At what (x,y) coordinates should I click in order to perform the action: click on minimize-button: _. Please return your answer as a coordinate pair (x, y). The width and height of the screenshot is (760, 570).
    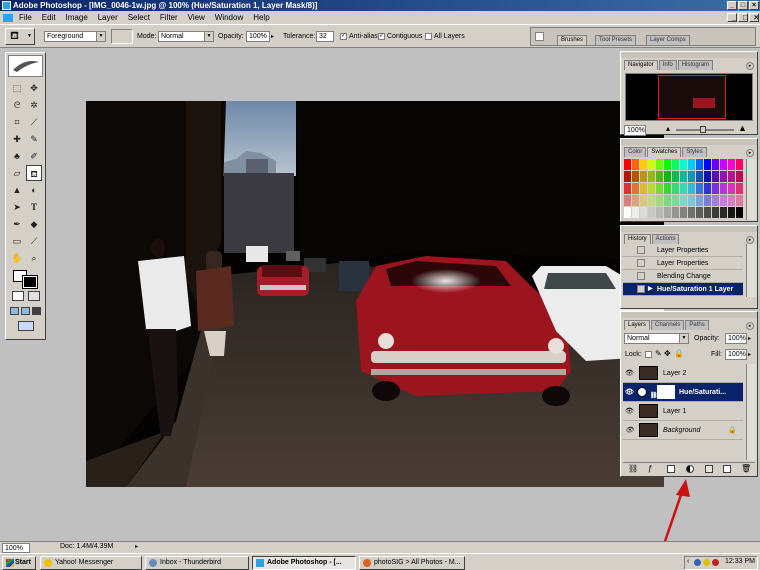
    Looking at the image, I should click on (732, 5).